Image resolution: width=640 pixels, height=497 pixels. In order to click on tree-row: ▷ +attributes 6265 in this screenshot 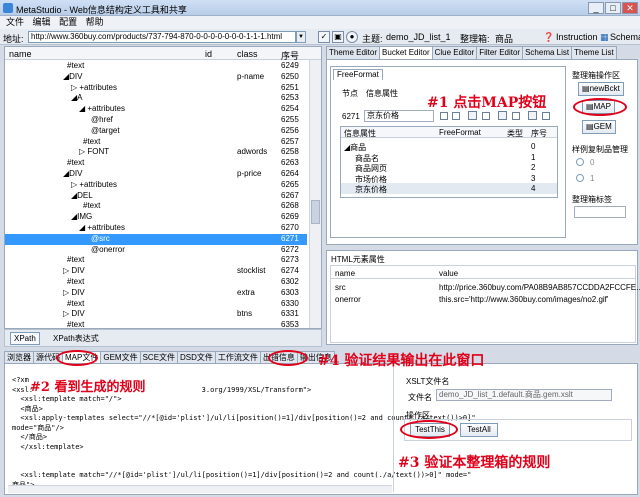, I will do `click(156, 185)`.